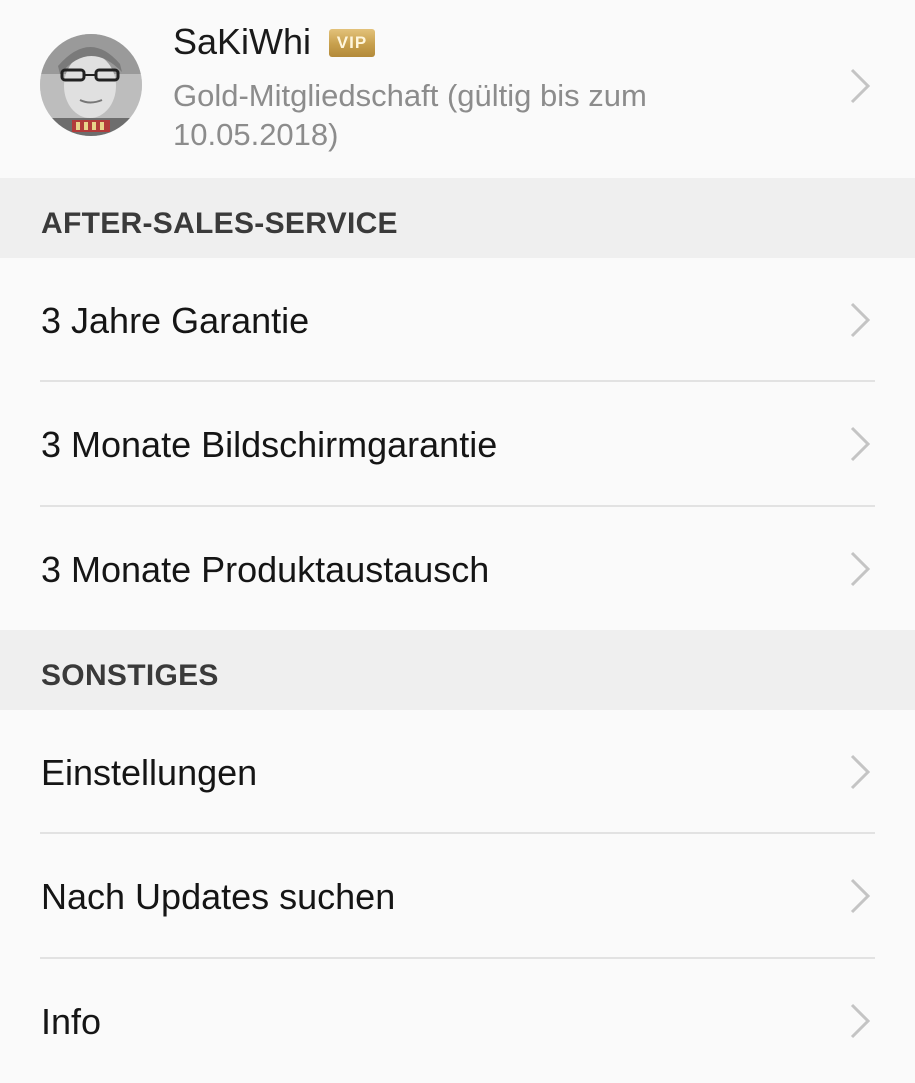 The image size is (915, 1083). I want to click on vip-badge: VIP, so click(352, 43).